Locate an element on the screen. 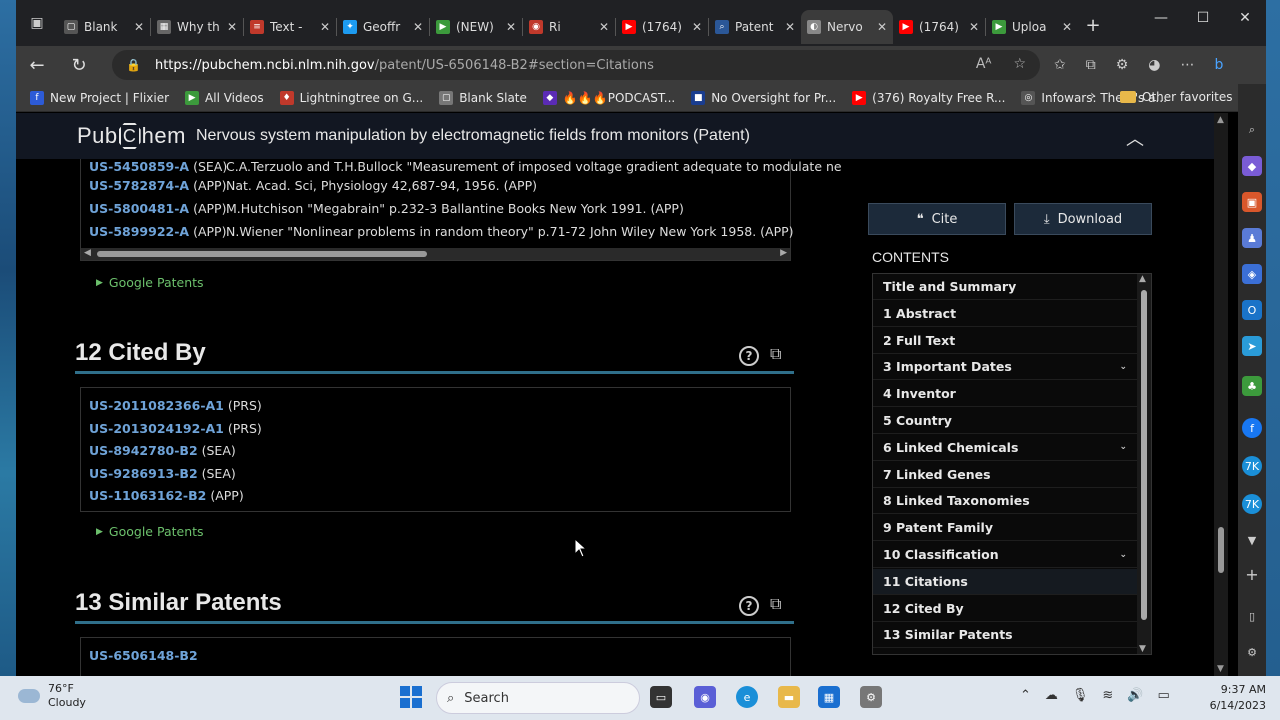 The width and height of the screenshot is (1280, 720). toc-item: 2 Full Text is located at coordinates (1005, 341).